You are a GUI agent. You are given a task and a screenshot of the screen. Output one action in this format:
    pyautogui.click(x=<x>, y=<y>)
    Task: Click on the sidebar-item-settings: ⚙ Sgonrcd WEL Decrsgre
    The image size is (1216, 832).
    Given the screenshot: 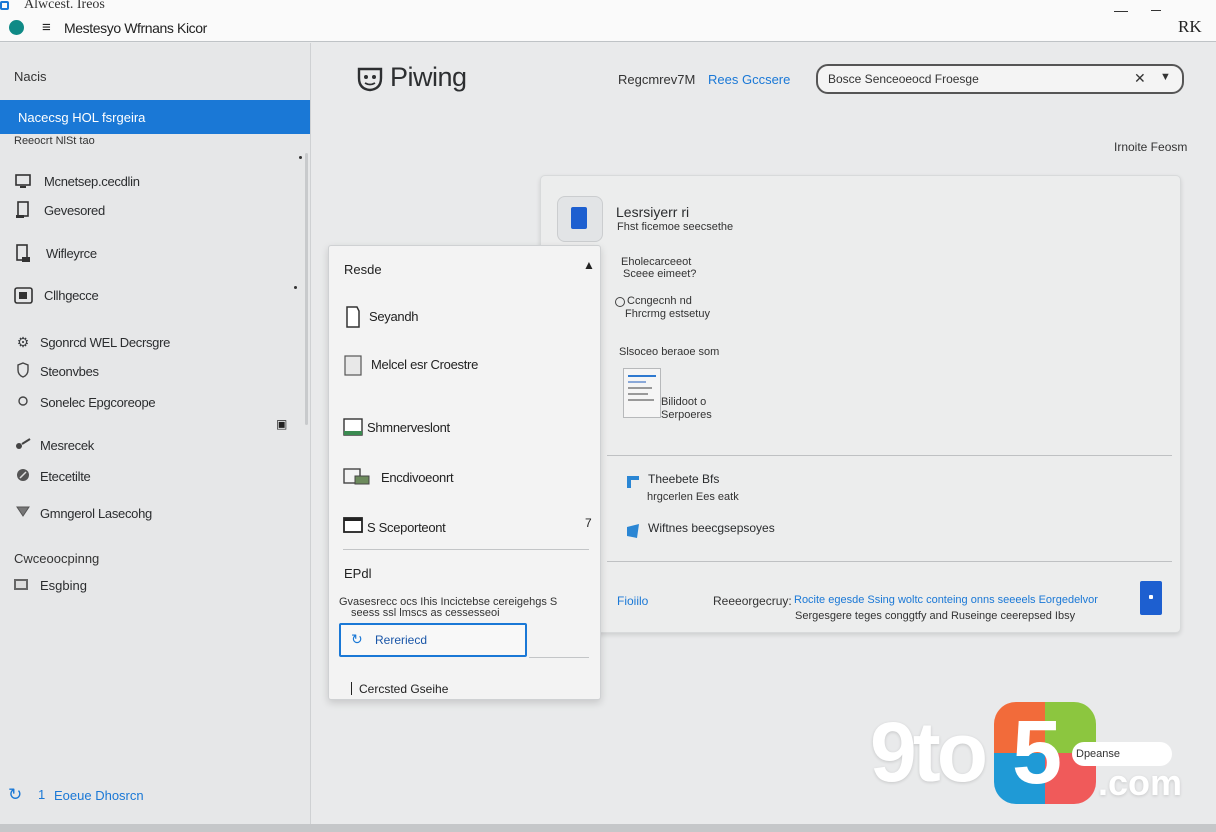 What is the action you would take?
    pyautogui.click(x=150, y=342)
    